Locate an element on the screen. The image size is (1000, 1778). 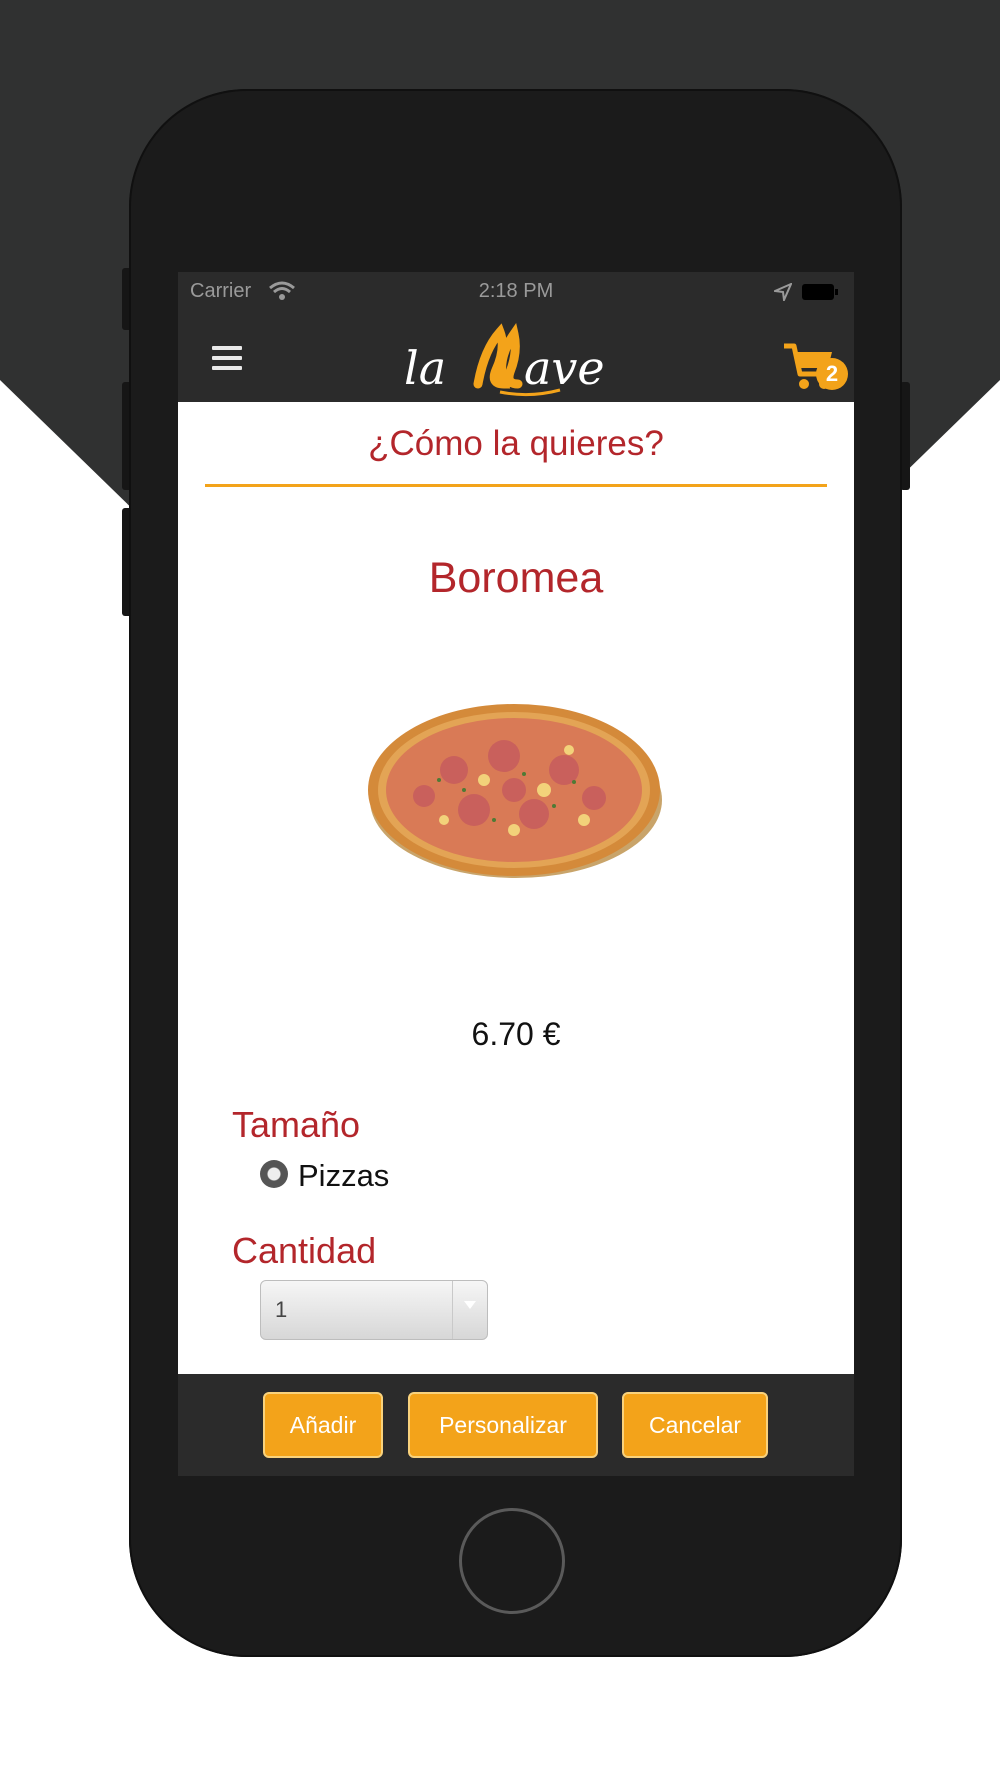
status-time: 2:18 PM is located at coordinates (516, 291).